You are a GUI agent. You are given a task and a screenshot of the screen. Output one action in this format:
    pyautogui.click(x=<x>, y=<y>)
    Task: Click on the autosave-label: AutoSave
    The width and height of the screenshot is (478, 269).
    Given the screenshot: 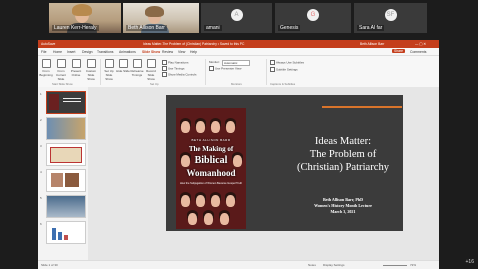 What is the action you would take?
    pyautogui.click(x=48, y=44)
    